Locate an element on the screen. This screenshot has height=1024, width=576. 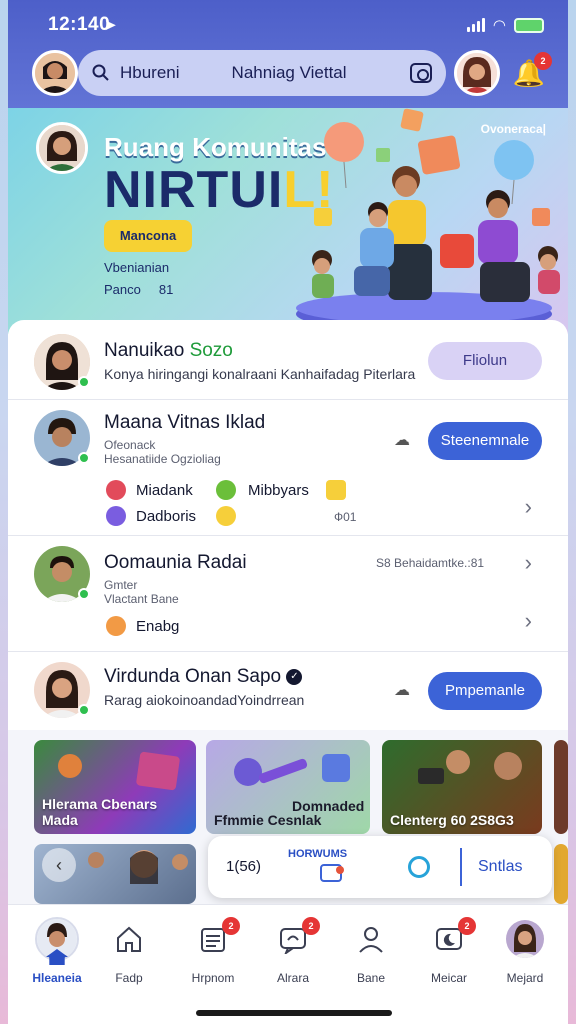
chat-message: Rarag aiokoinoandadYoindrrean is located at coordinates (204, 700).